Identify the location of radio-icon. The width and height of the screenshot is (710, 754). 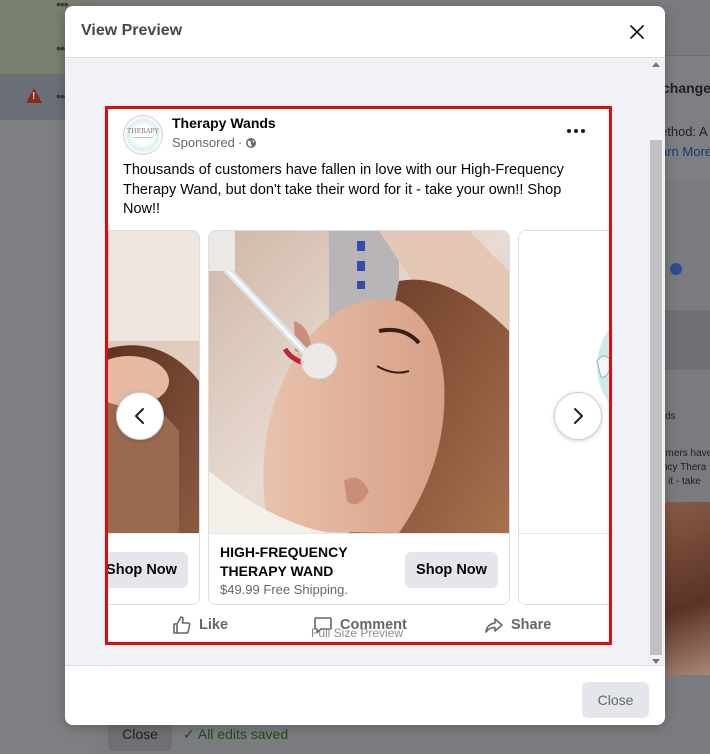
(676, 269).